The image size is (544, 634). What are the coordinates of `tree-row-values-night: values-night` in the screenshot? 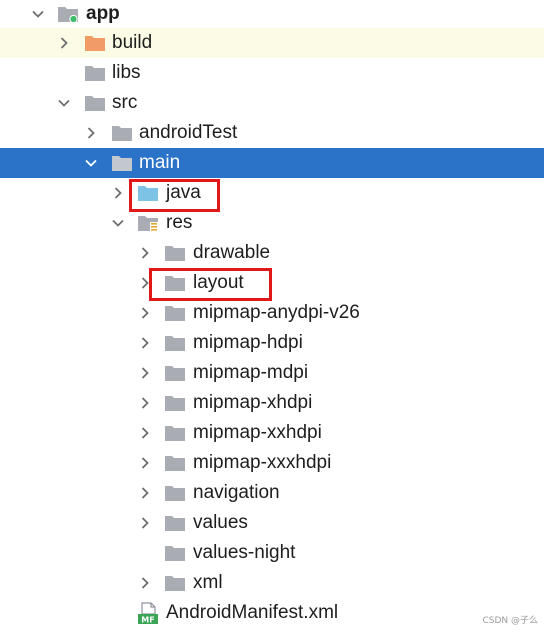 It's located at (272, 553).